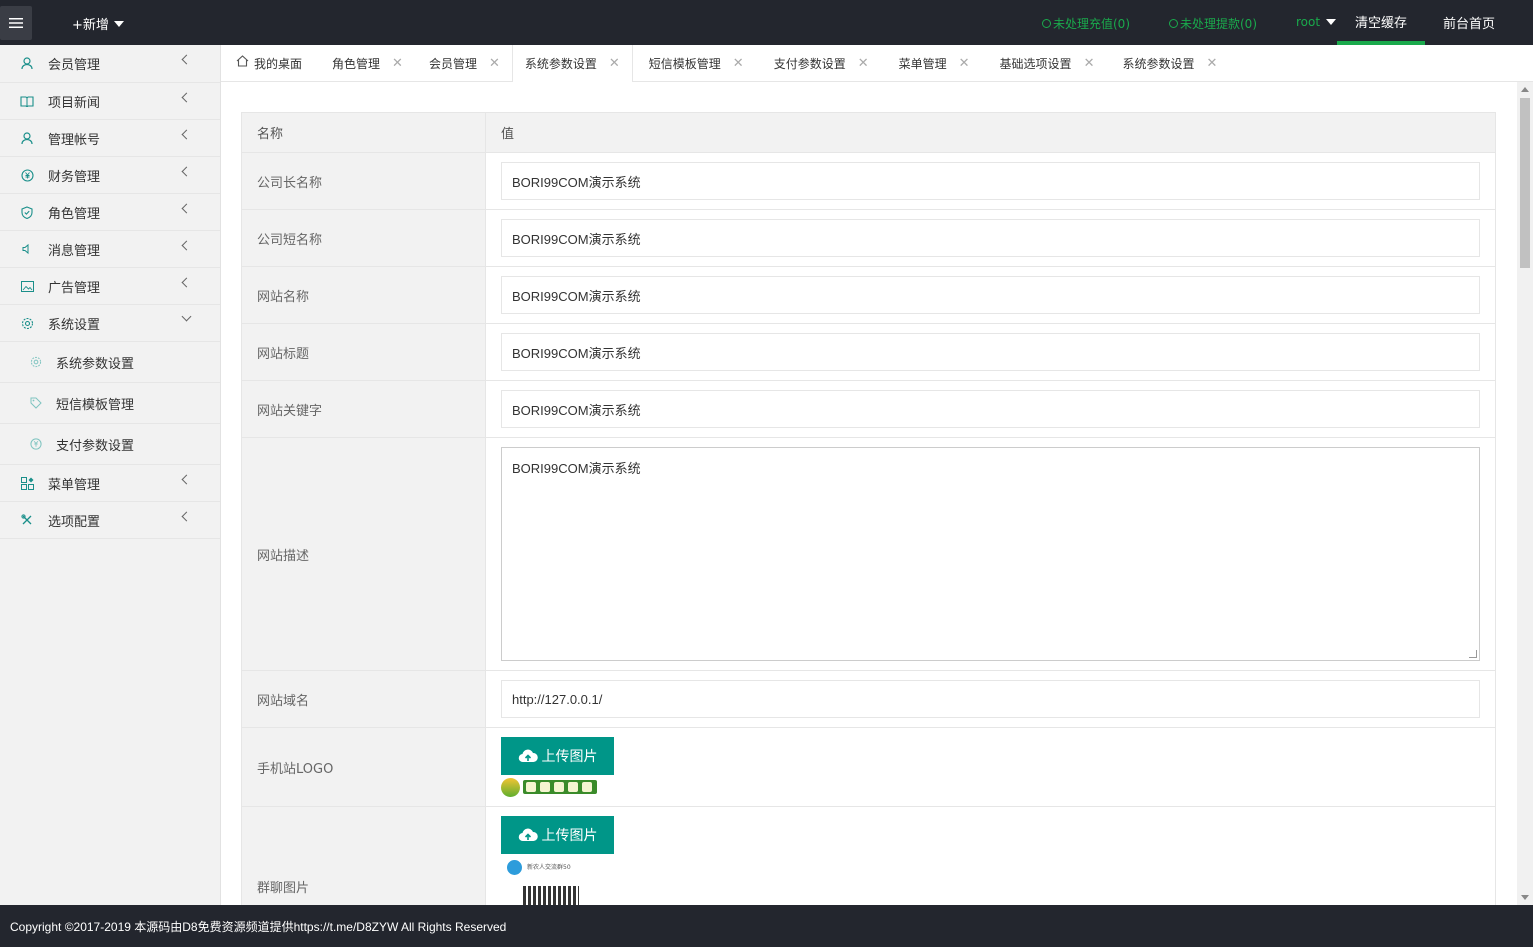  I want to click on site-domain-input: http://127.0.0.1/, so click(990, 699).